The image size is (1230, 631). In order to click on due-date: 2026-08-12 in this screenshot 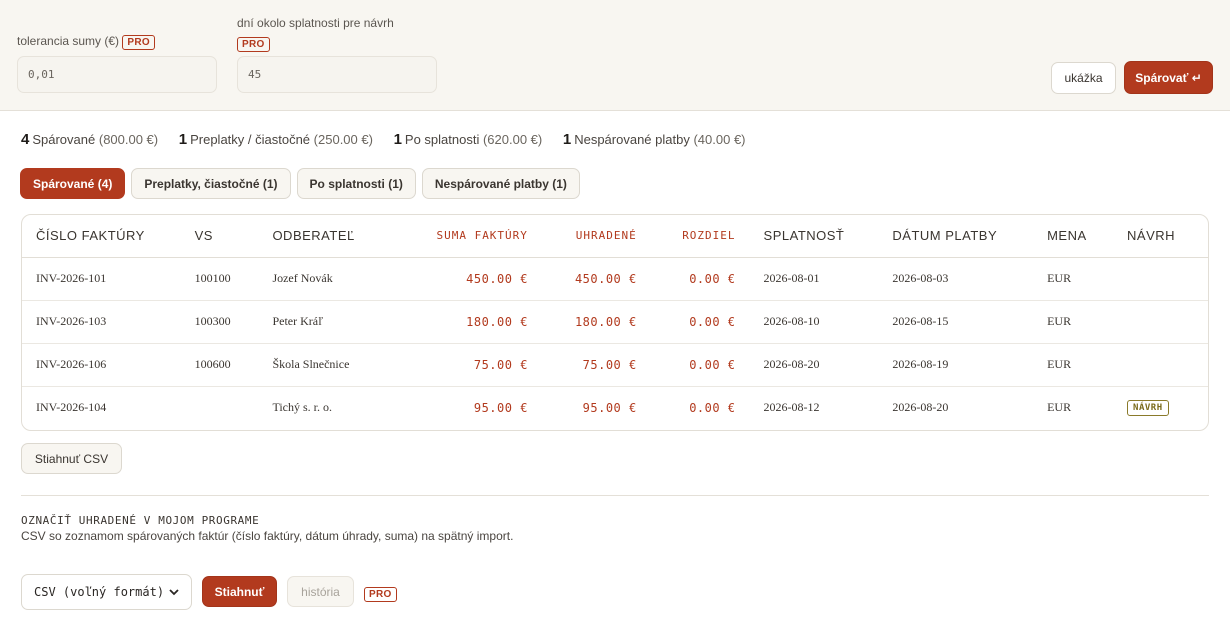, I will do `click(791, 407)`.